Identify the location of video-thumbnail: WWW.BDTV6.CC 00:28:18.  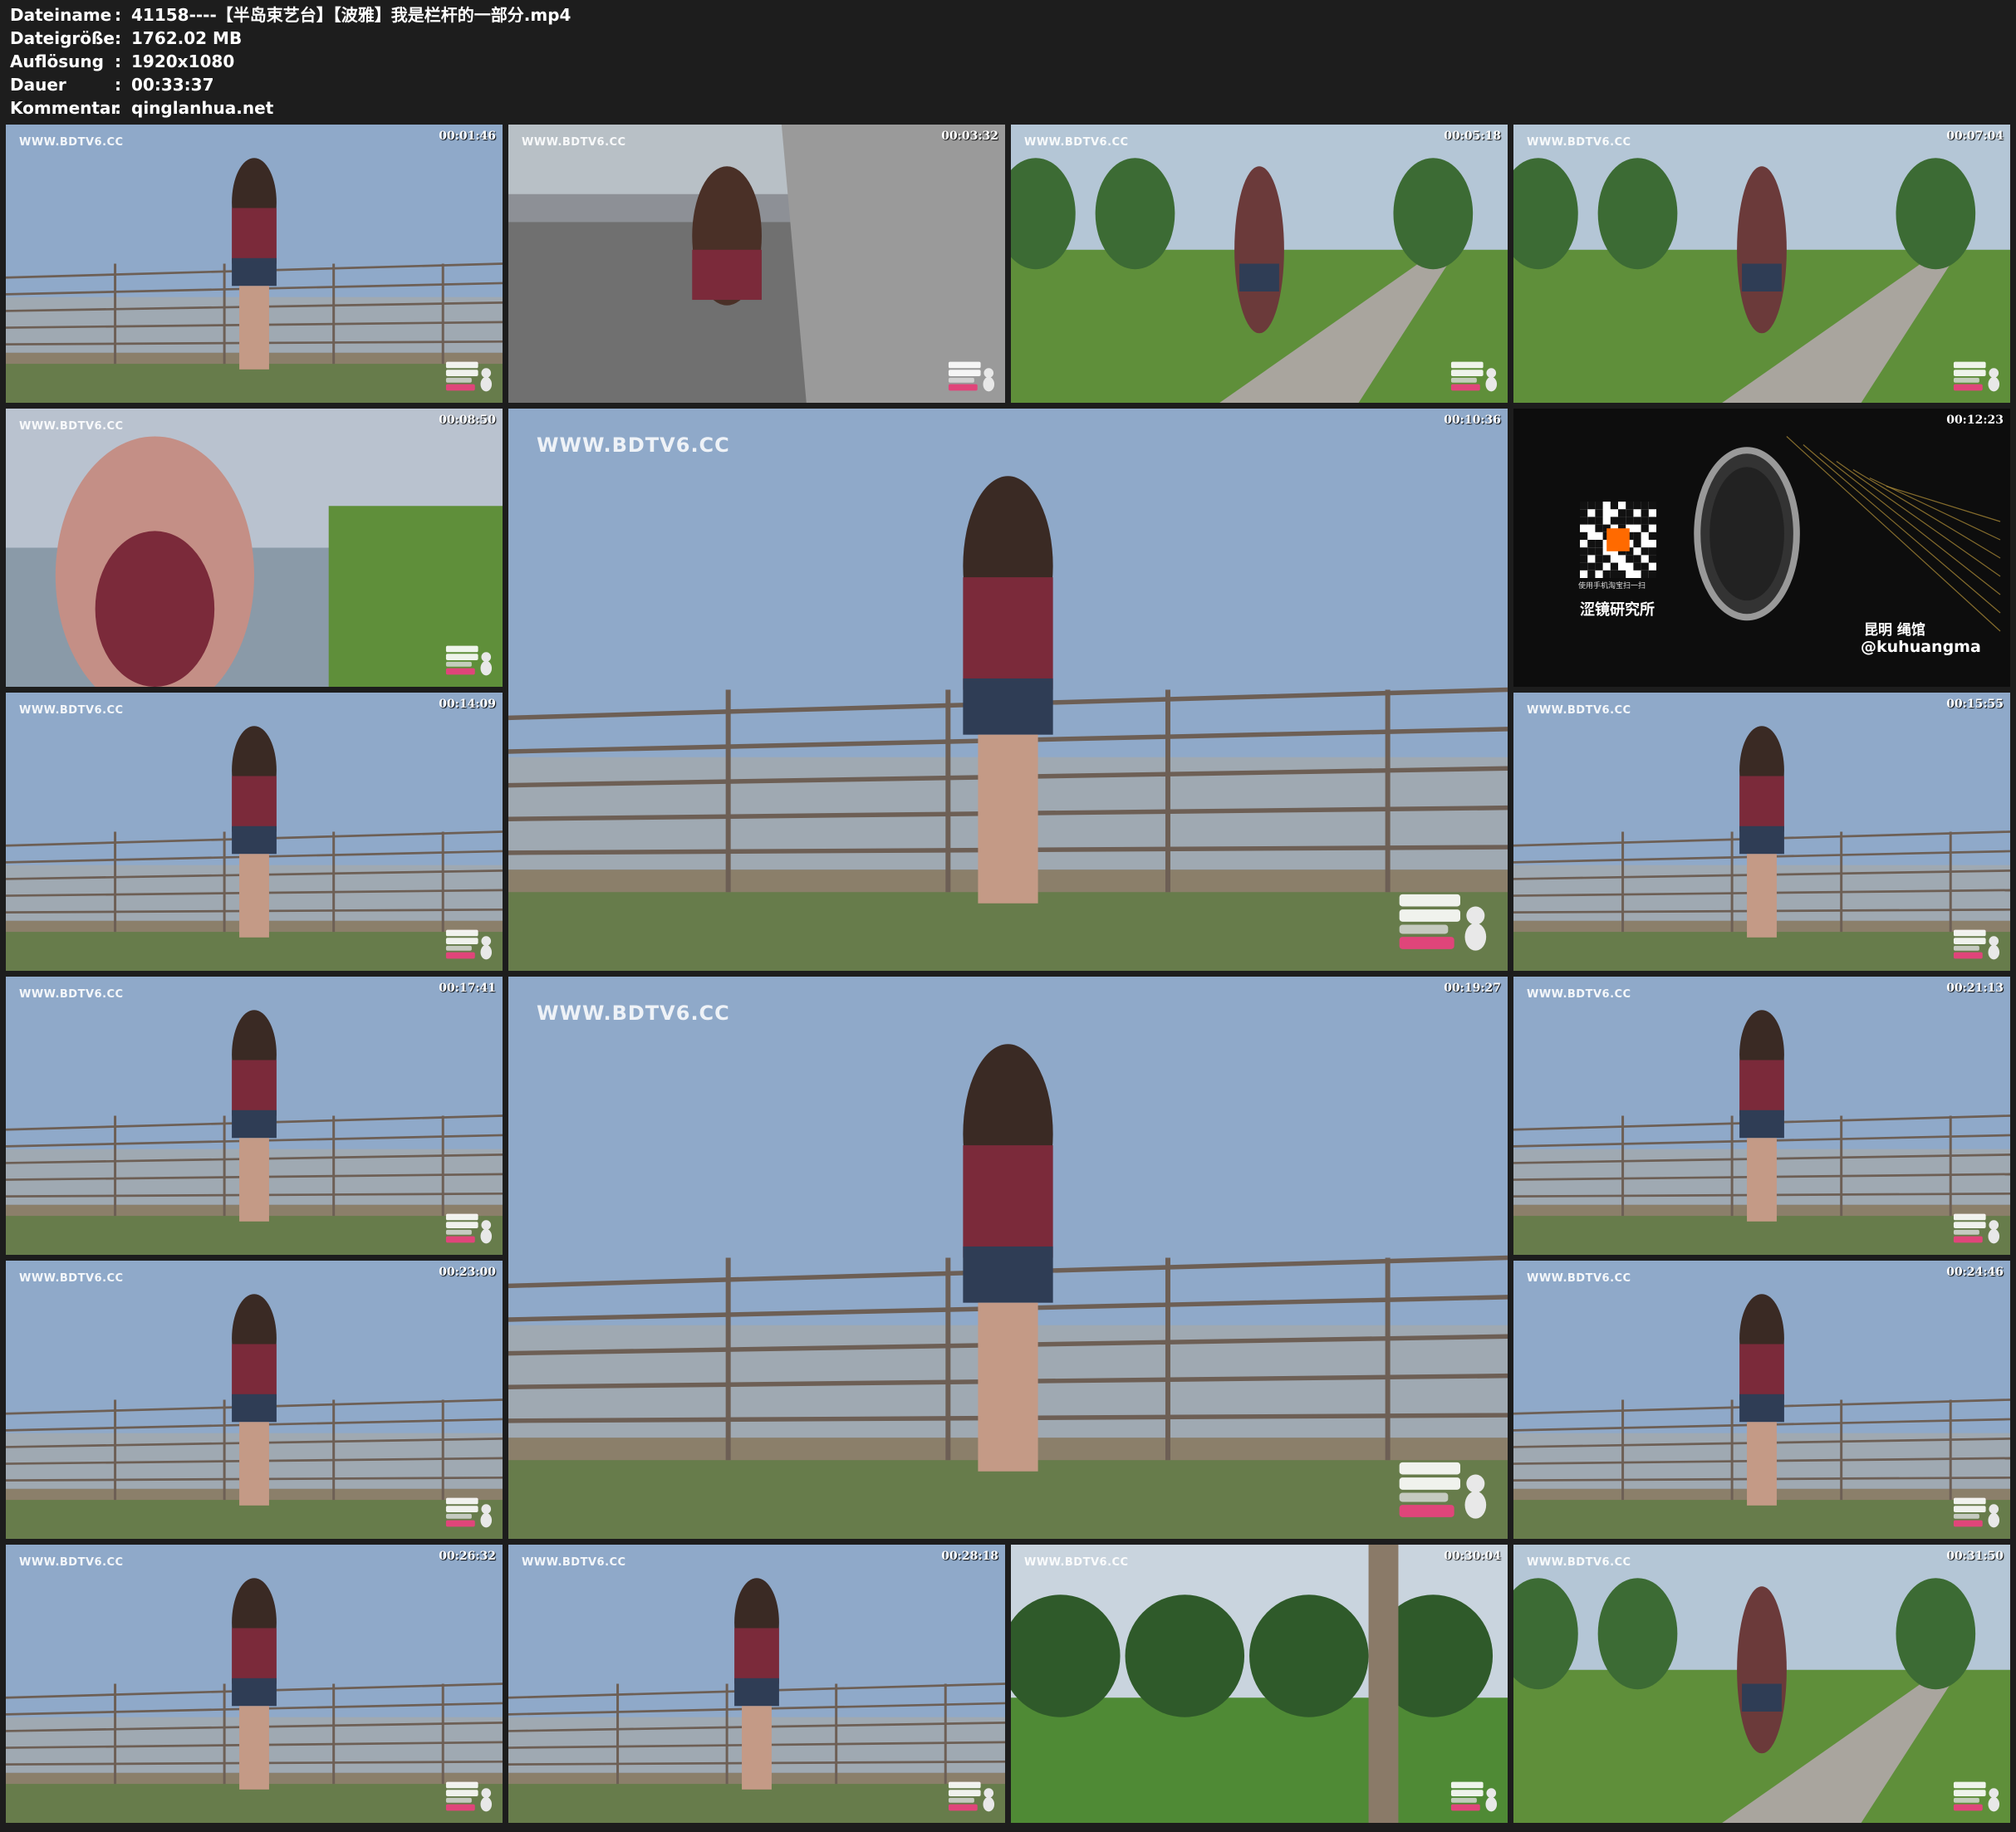
(756, 1684).